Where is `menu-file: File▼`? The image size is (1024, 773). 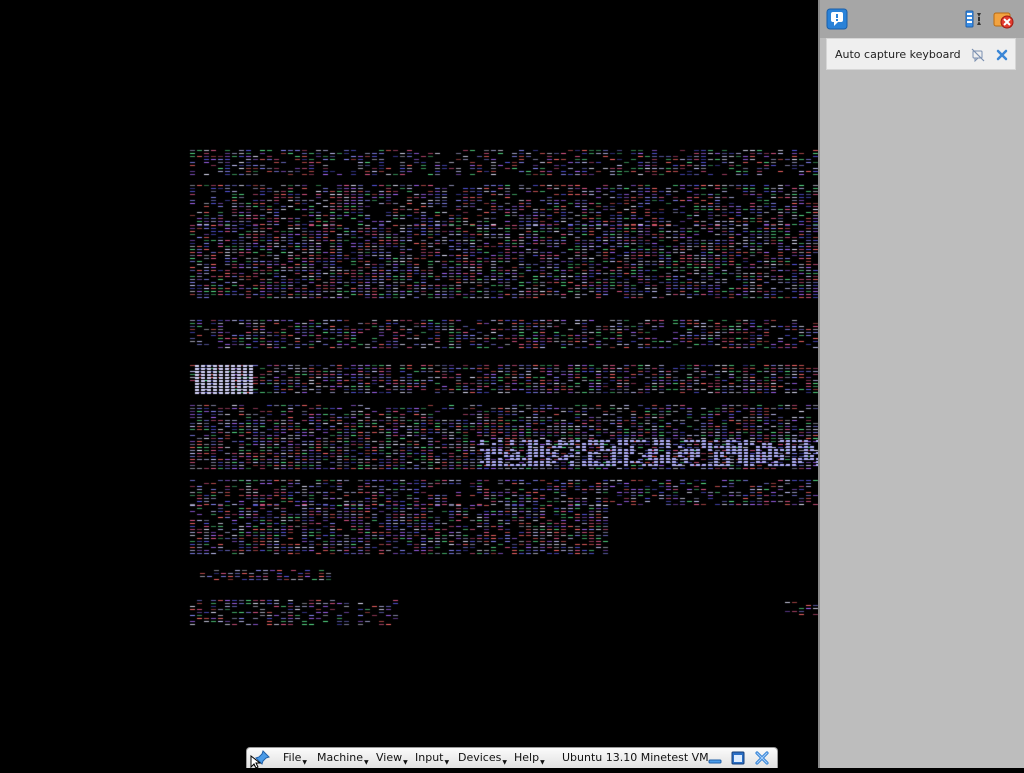
menu-file: File▼ is located at coordinates (295, 760).